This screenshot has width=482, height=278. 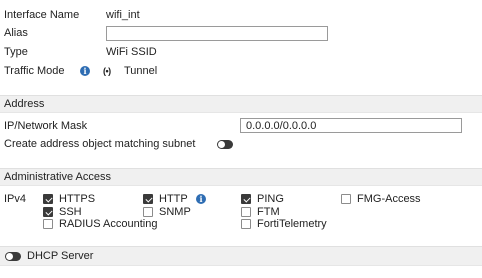 I want to click on create-address-object-toggle, so click(x=225, y=144).